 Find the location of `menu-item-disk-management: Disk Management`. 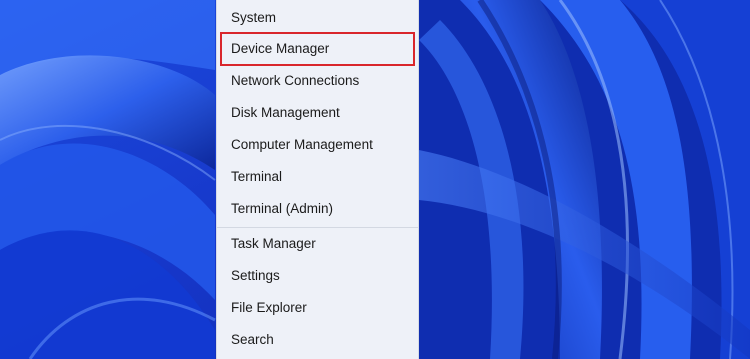

menu-item-disk-management: Disk Management is located at coordinates (317, 113).